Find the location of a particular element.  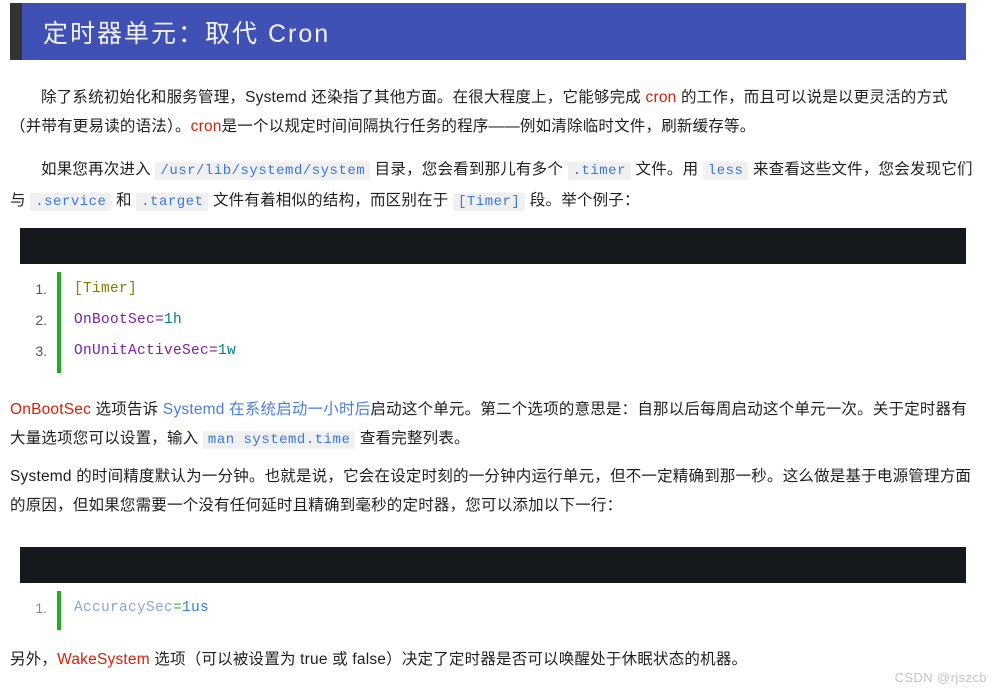

code-chip-systemd-path: /usr/lib/systemd/system is located at coordinates (263, 171).